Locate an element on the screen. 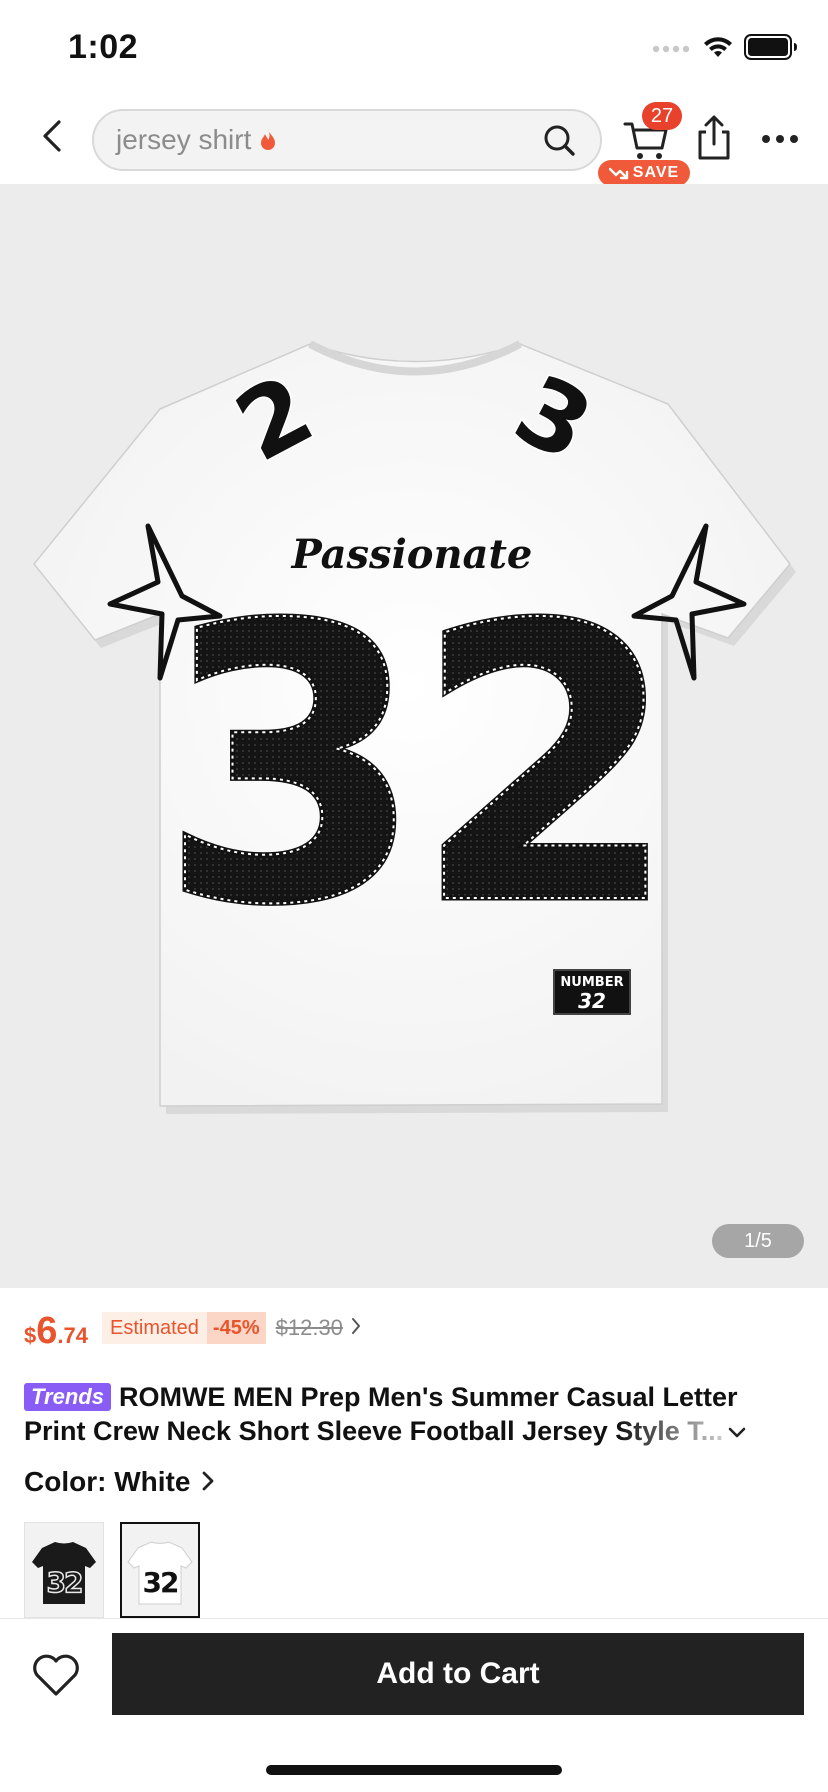  sale-price: $ 6 .74 is located at coordinates (56, 1331).